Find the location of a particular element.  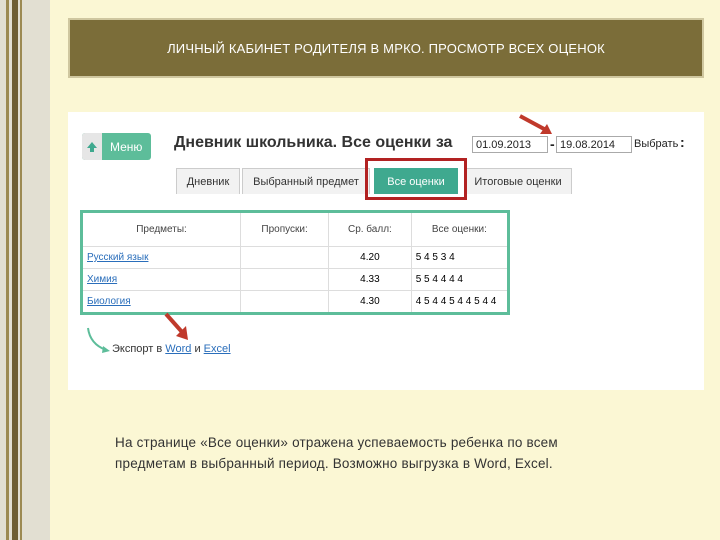

export-line: Экспорт в Word и Excel is located at coordinates (171, 349).